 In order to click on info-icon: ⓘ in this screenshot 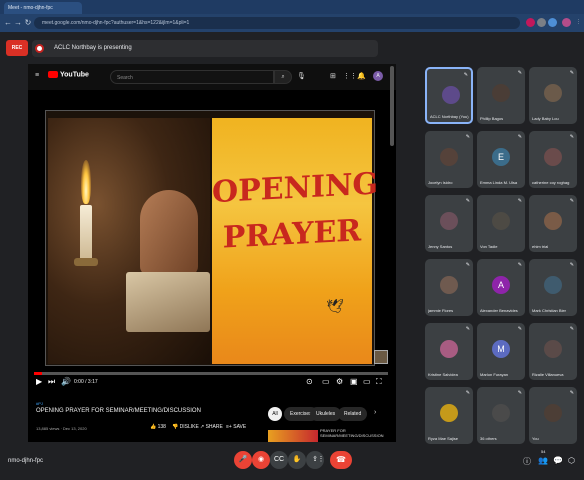, I will do `click(527, 461)`.